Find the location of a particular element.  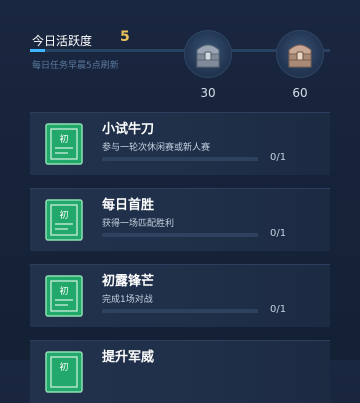

task-row: 初 提升军威 is located at coordinates (180, 371).